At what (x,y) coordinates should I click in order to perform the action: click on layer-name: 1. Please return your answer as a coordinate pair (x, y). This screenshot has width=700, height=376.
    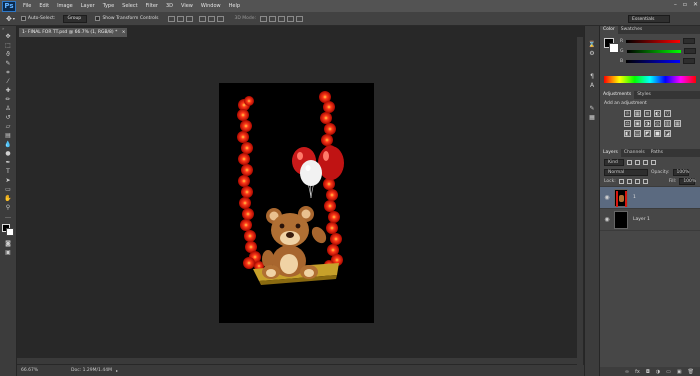
    Looking at the image, I should click on (634, 197).